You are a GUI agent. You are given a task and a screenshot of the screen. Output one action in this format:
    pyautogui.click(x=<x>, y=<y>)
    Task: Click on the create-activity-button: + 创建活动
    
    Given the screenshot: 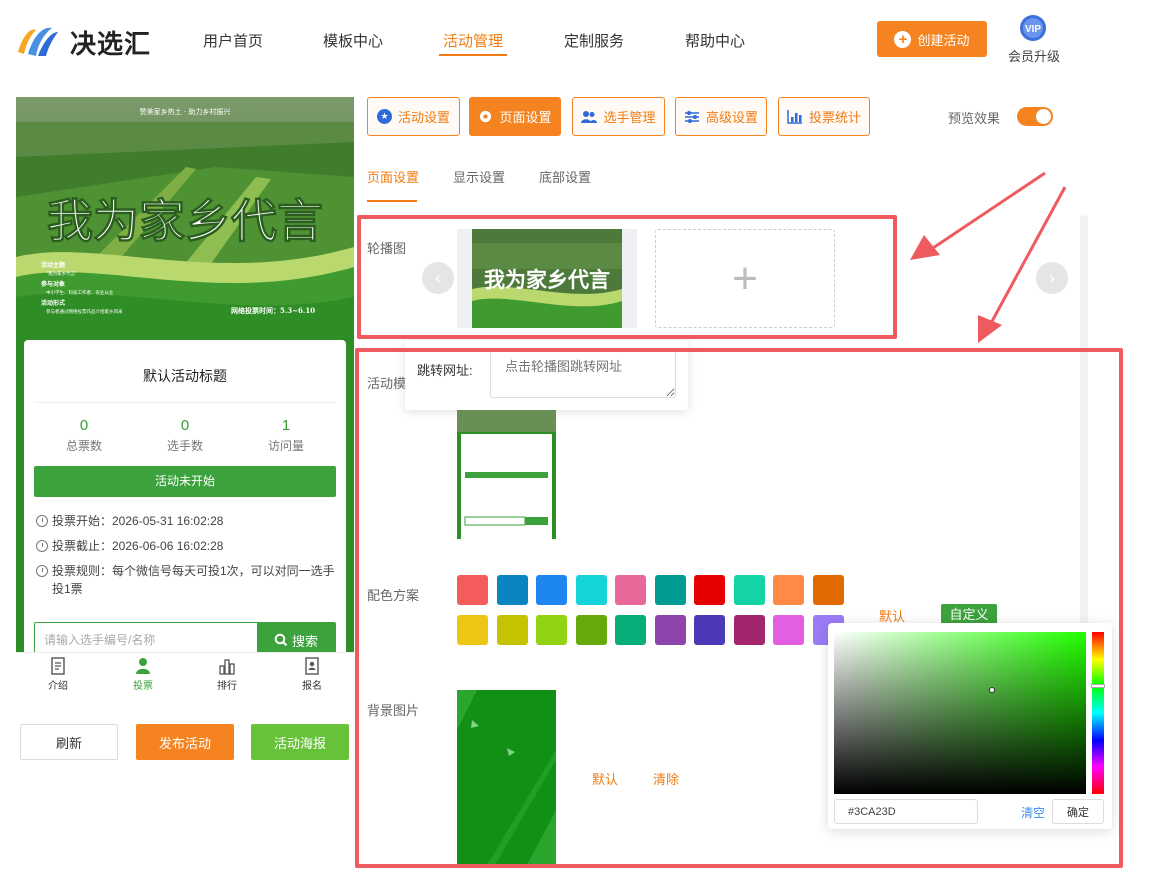 What is the action you would take?
    pyautogui.click(x=932, y=39)
    